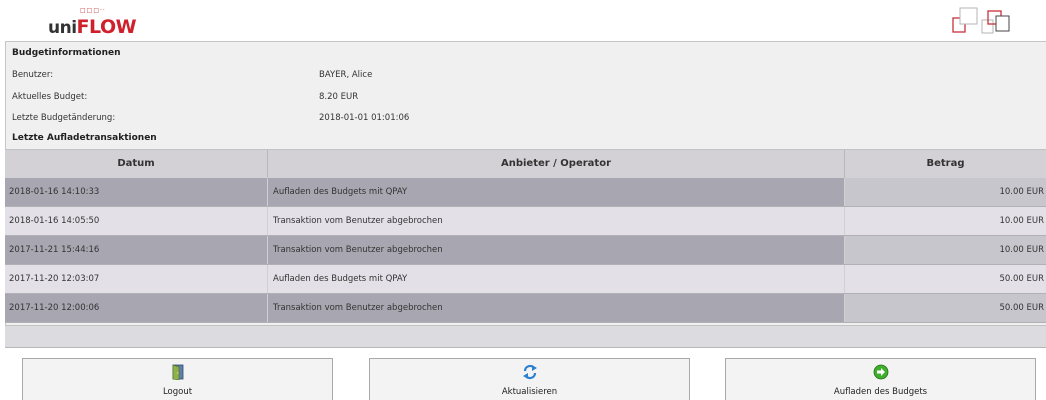 The image size is (1046, 400). What do you see at coordinates (84, 138) in the screenshot?
I see `transactions-title: Letzte Aufladetransaktionen` at bounding box center [84, 138].